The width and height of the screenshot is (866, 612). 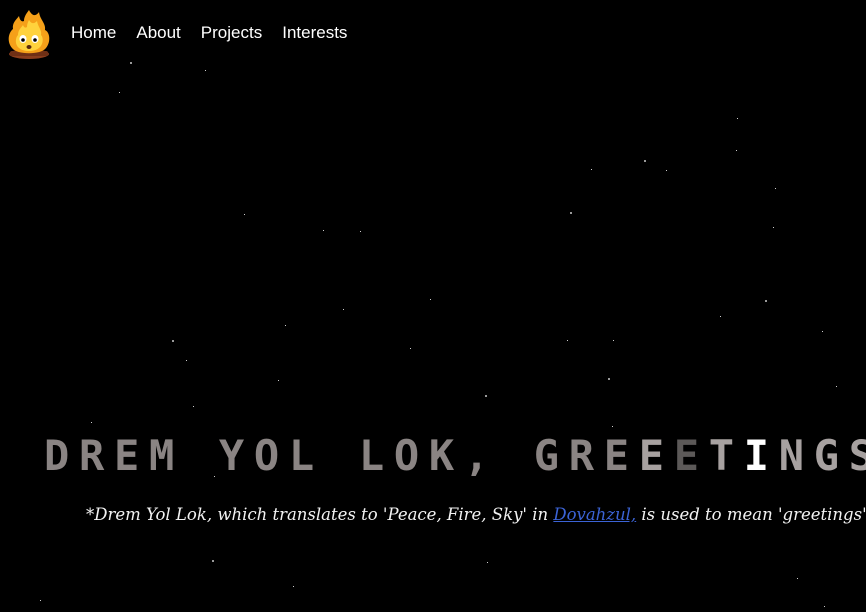 I want to click on hero-title-main: DREM YOL LOK, GRE, so click(x=341, y=455).